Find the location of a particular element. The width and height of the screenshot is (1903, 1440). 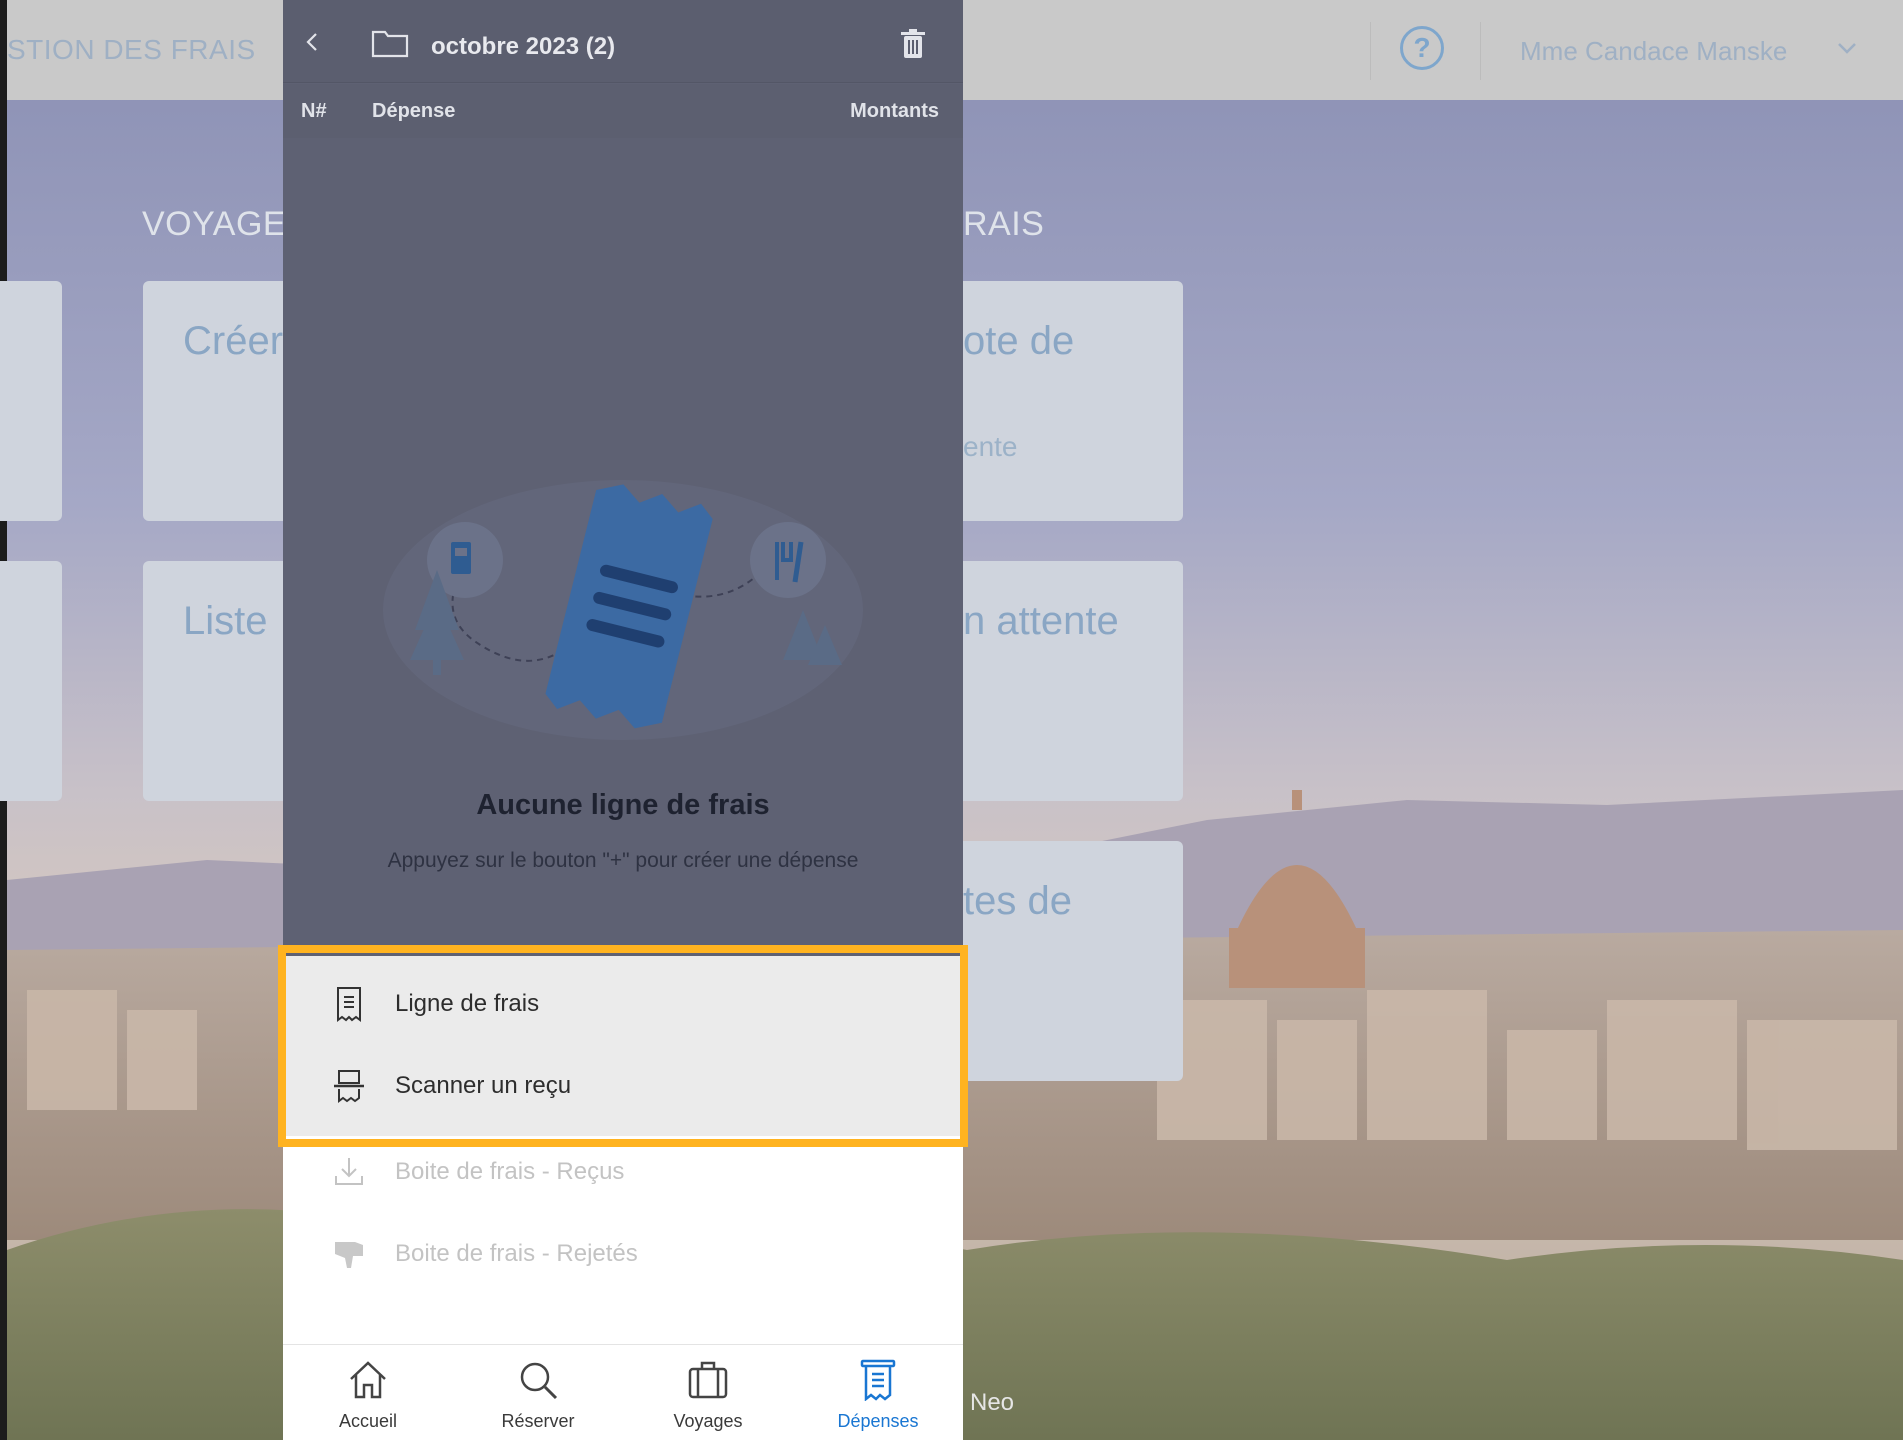

trash-icon is located at coordinates (913, 44).